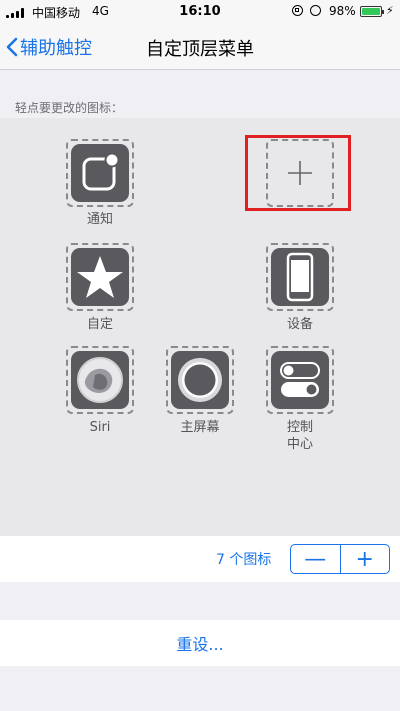 The image size is (400, 711). I want to click on battery-percent: 98%, so click(342, 11).